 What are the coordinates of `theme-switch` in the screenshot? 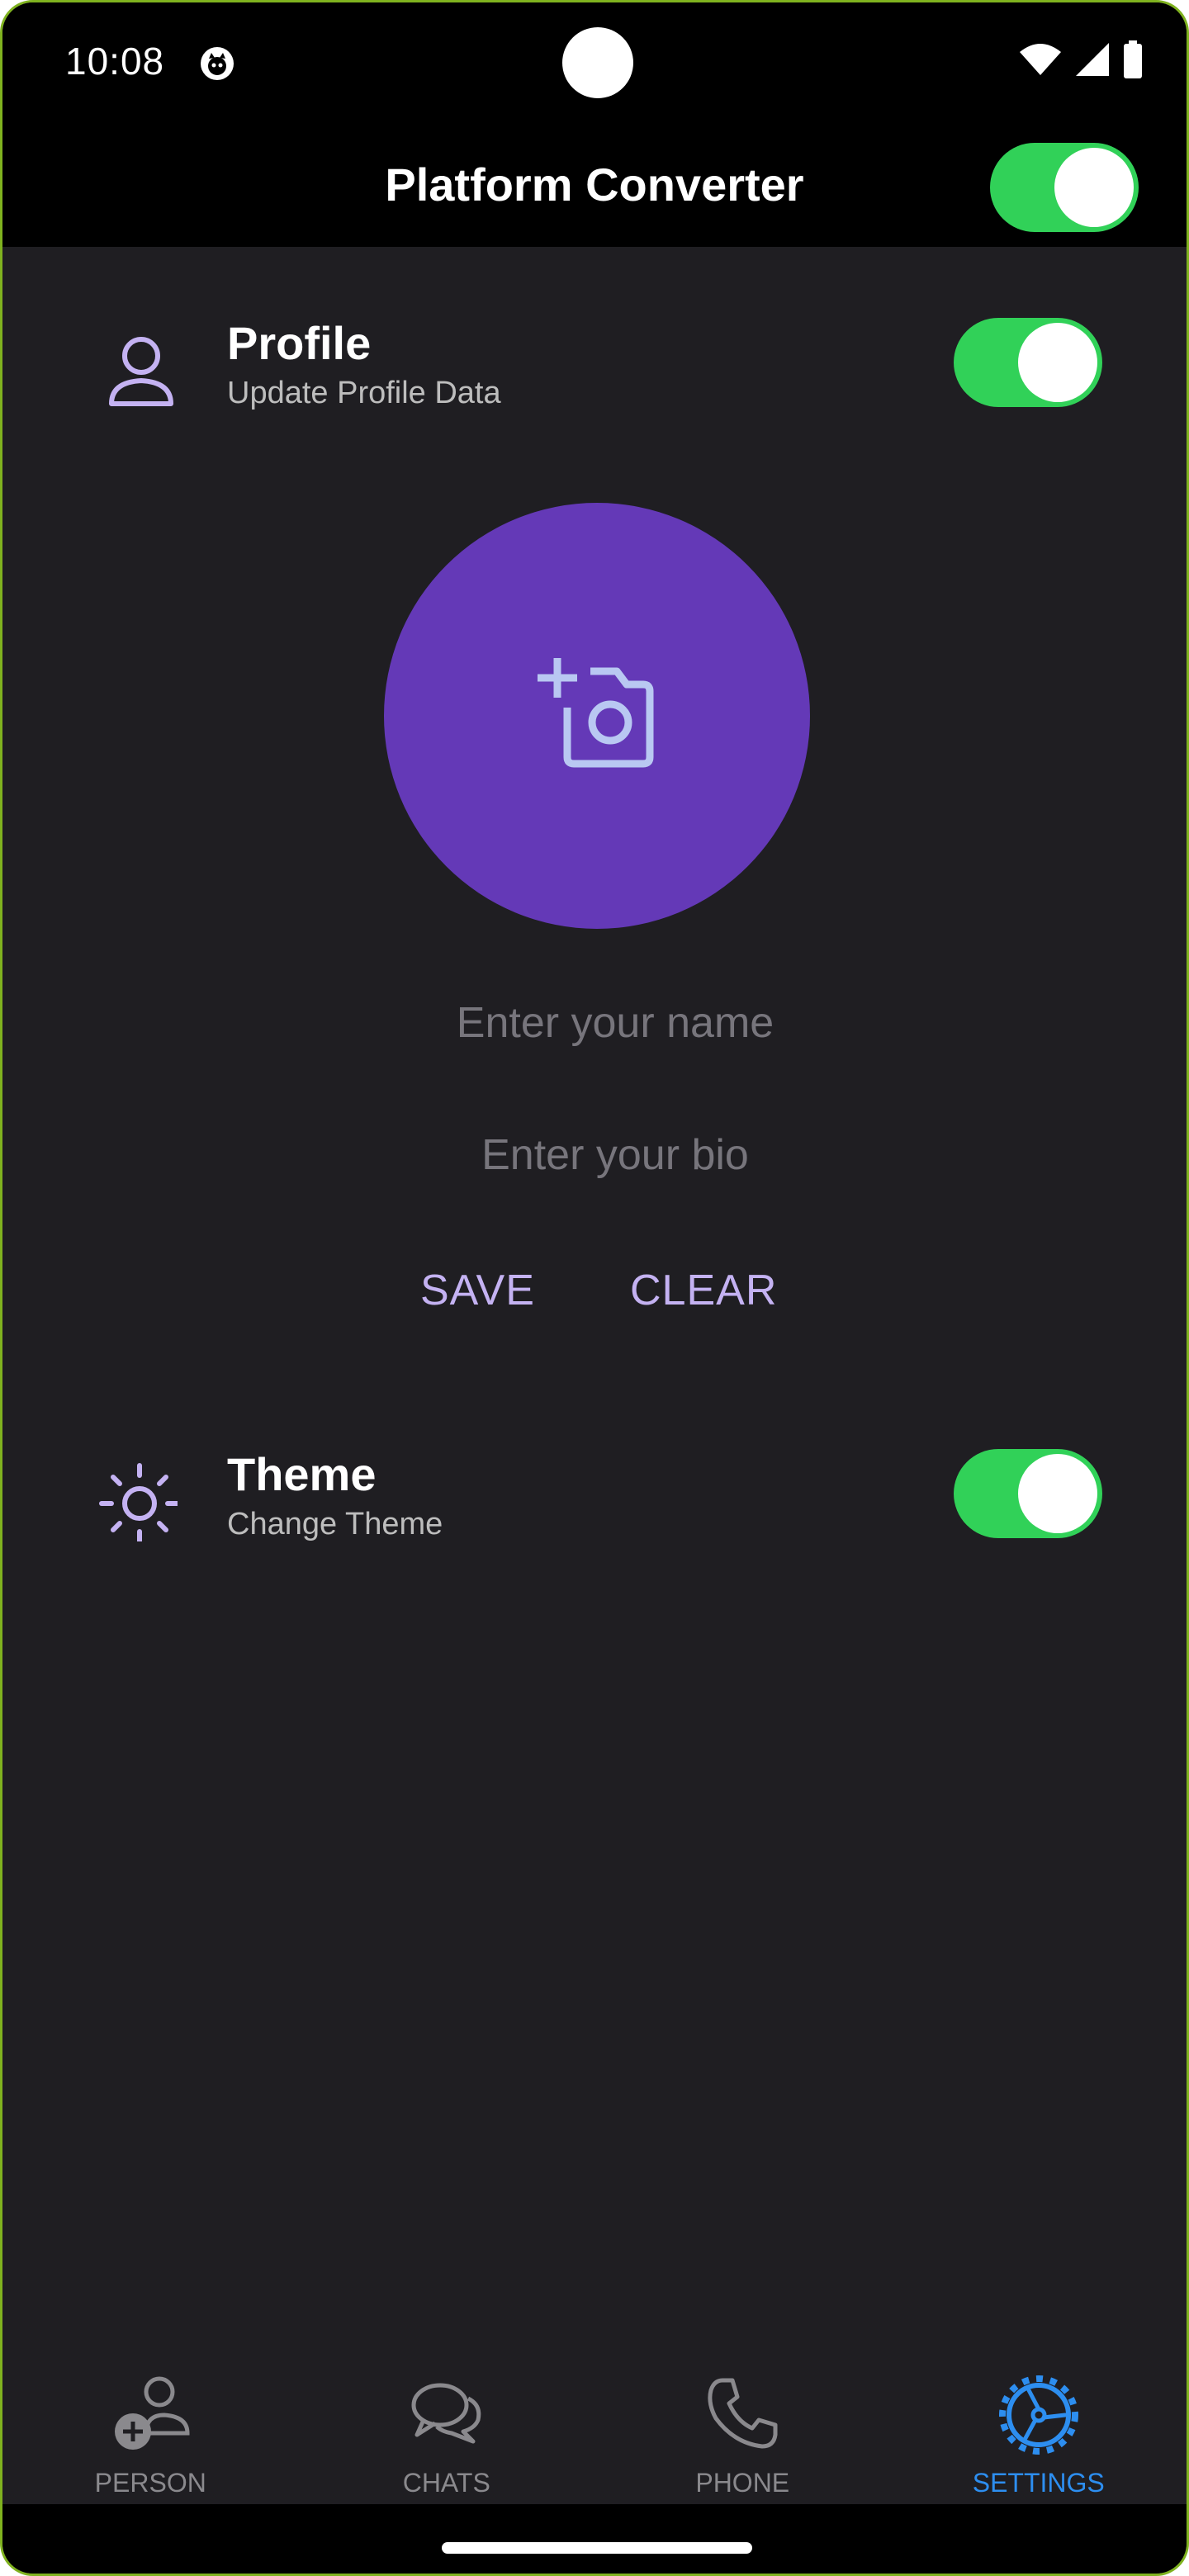 It's located at (1028, 1493).